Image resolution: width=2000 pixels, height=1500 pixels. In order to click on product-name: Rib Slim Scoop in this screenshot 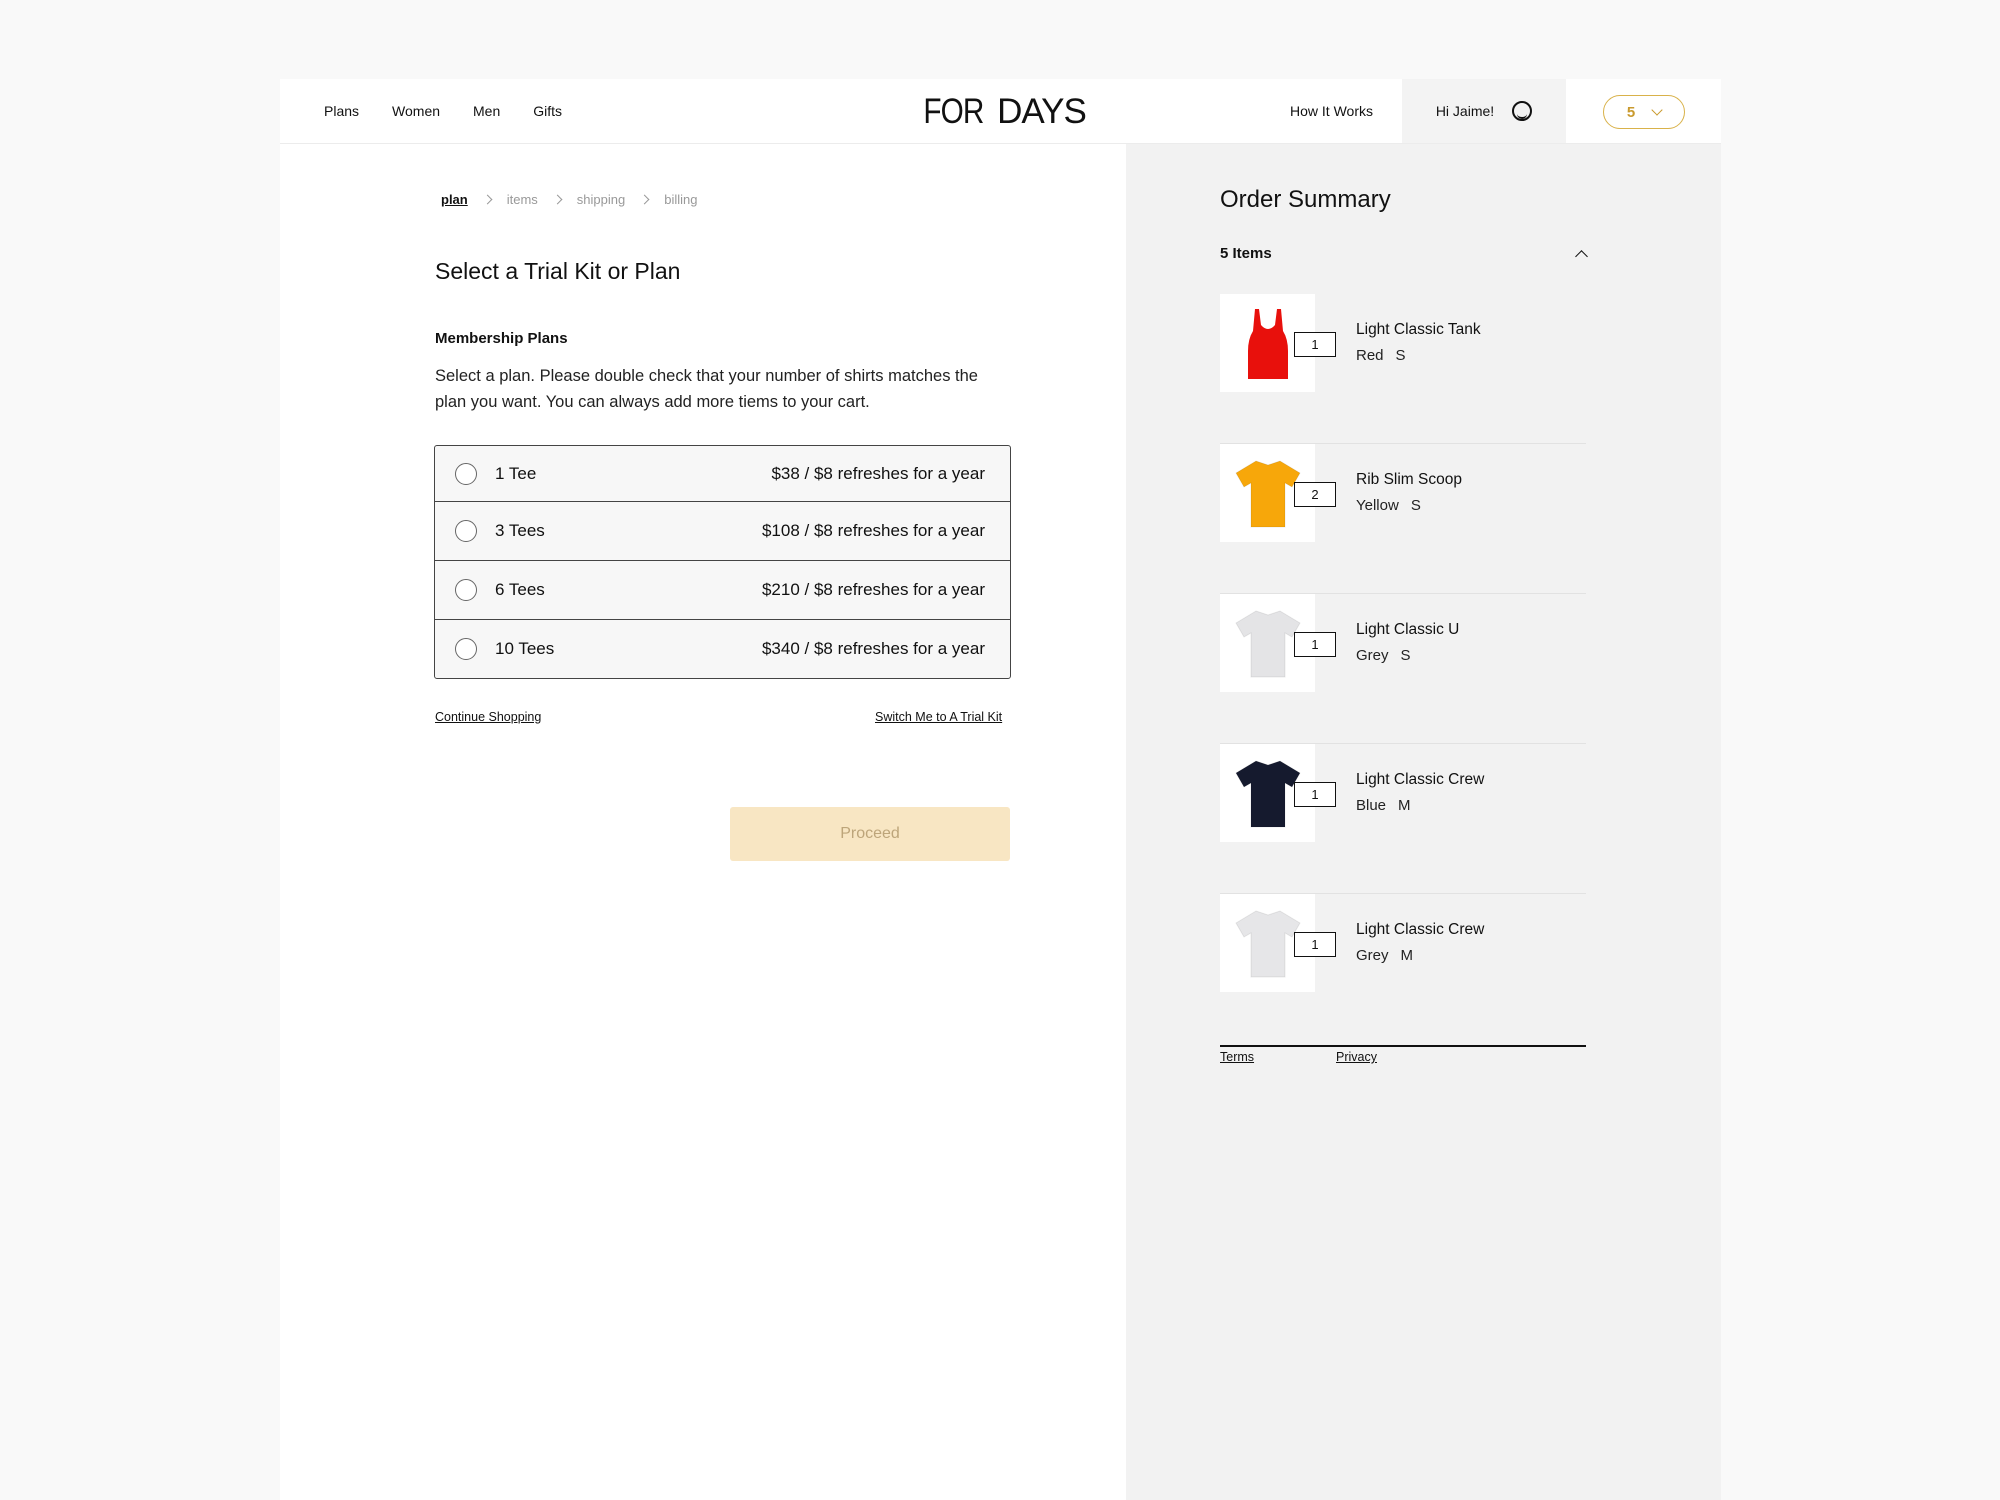, I will do `click(1409, 479)`.